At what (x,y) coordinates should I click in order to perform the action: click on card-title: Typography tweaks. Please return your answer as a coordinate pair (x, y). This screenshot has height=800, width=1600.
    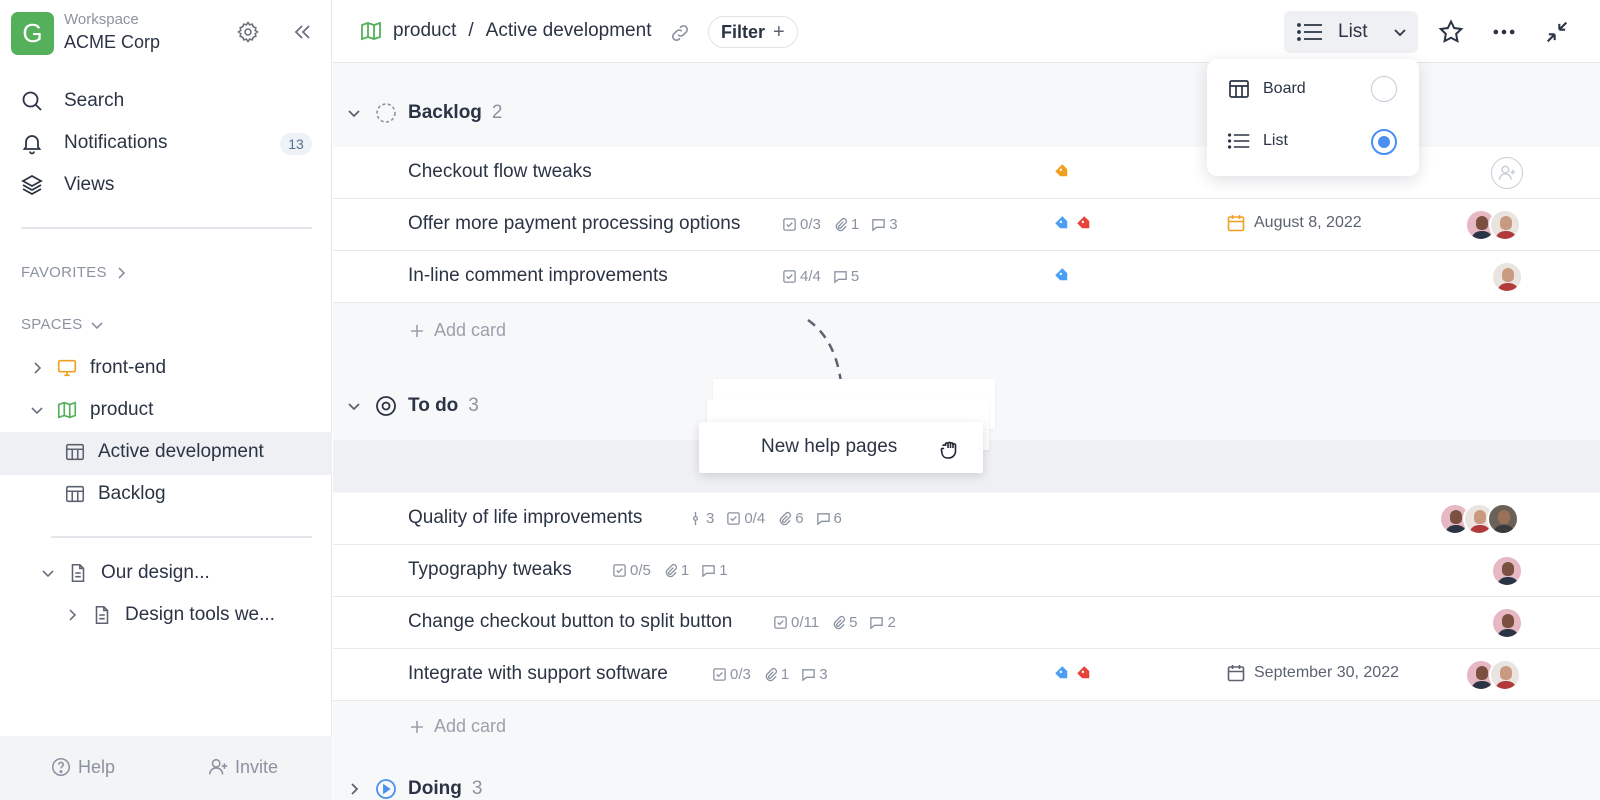
    Looking at the image, I should click on (490, 570).